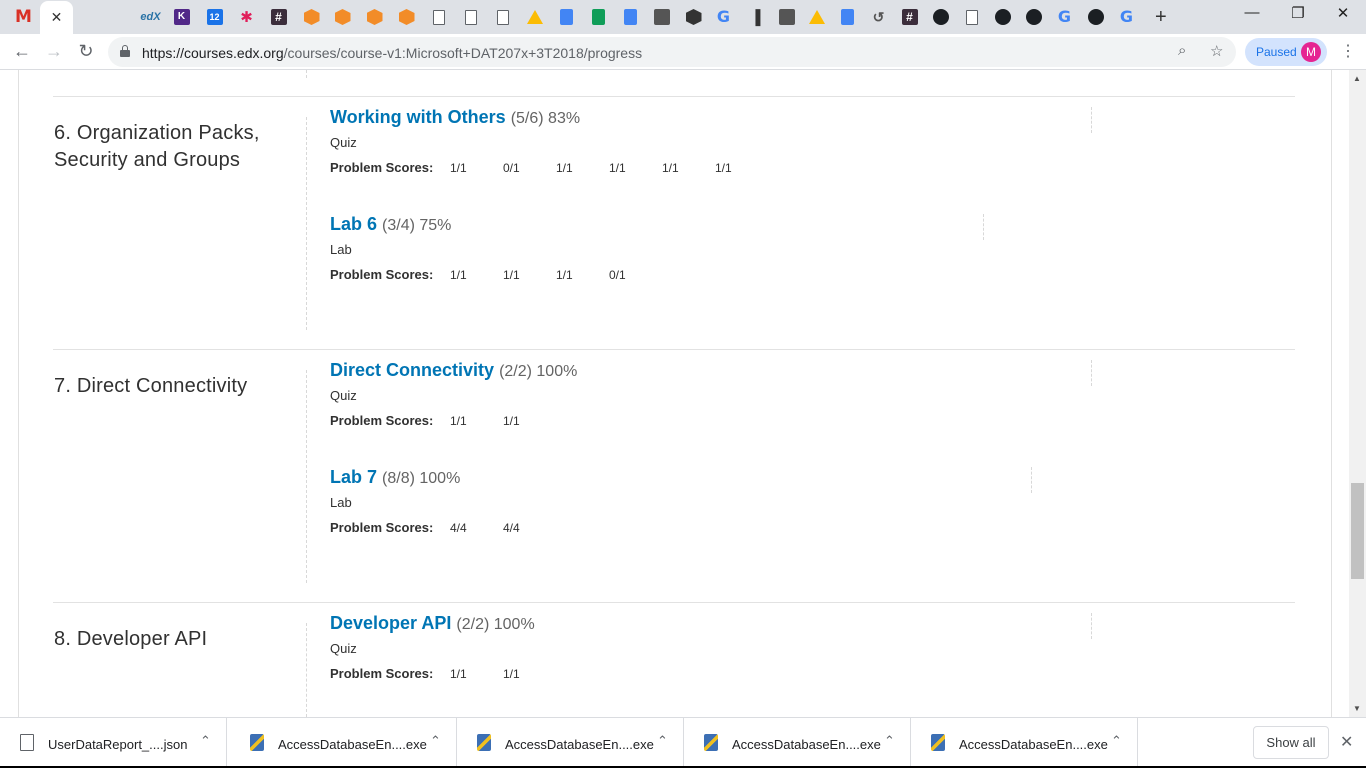 This screenshot has height=768, width=1366. Describe the element at coordinates (412, 370) in the screenshot. I see `subsection-link: Direct Connectivity` at that location.